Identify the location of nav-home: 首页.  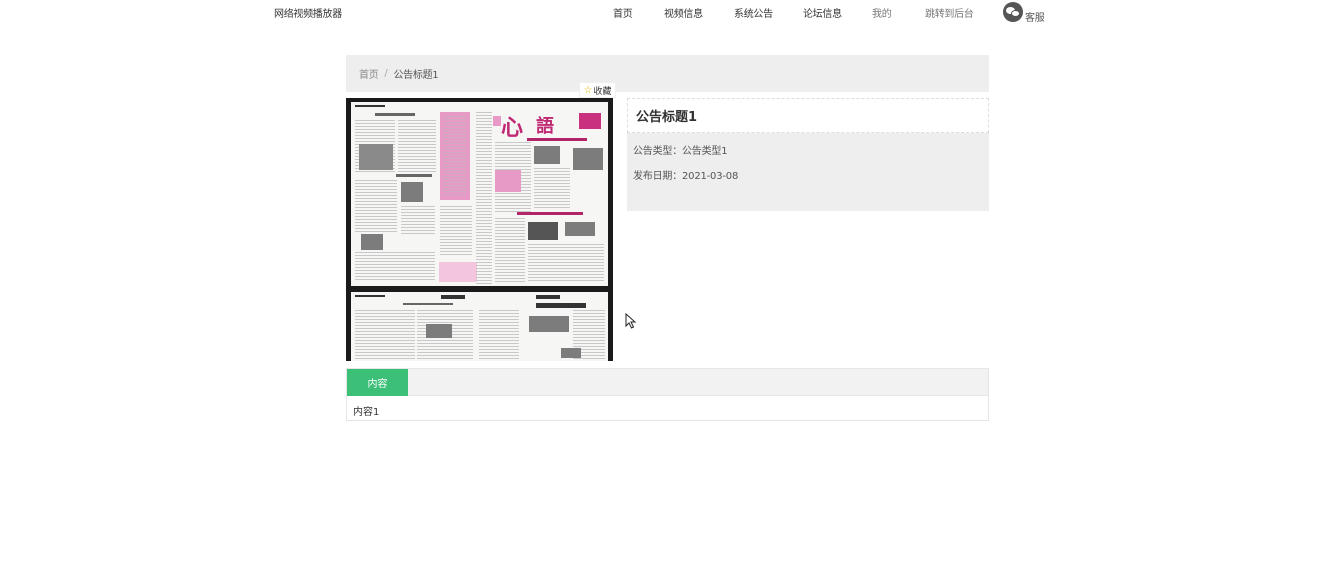
(623, 12).